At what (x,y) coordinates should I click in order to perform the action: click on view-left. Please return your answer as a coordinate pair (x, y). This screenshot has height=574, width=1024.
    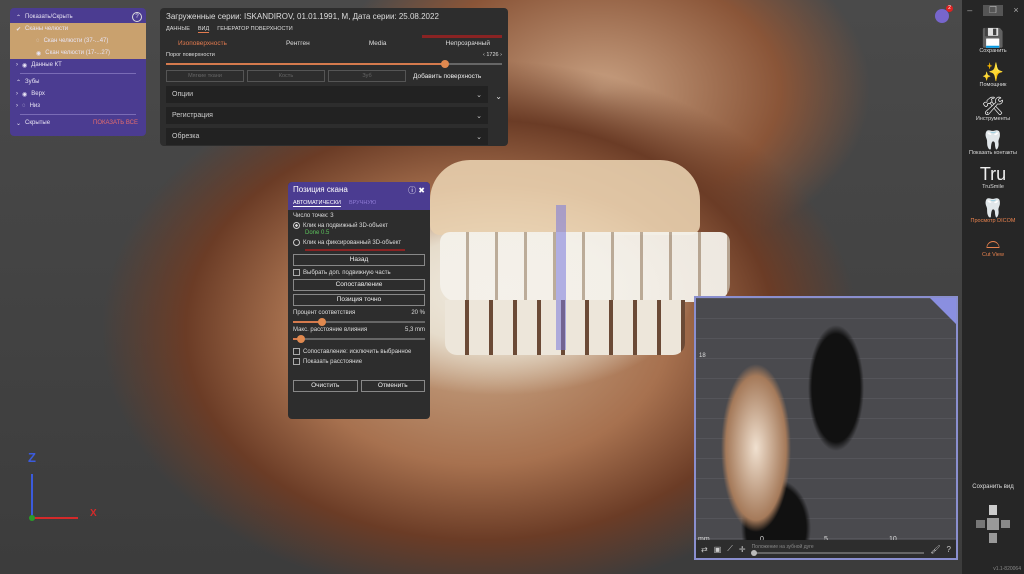
    Looking at the image, I should click on (980, 524).